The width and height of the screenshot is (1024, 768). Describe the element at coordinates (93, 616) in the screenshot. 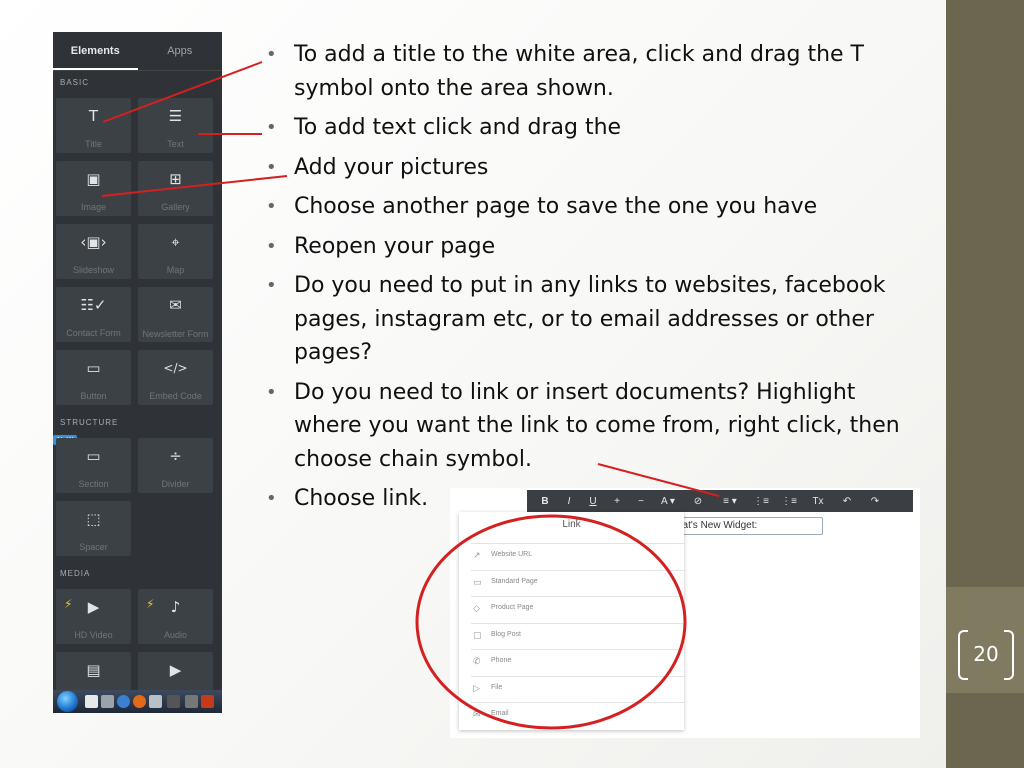

I see `hd-video-element-tile: ⚡ ▶ HD Video` at that location.